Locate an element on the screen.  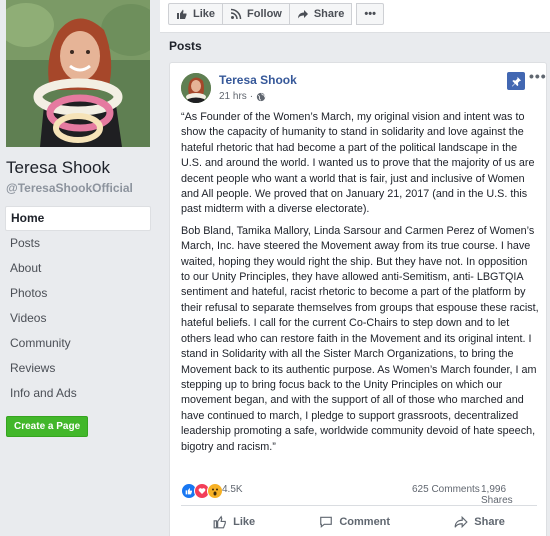
post-author-name: Teresa Shook is located at coordinates (258, 80).